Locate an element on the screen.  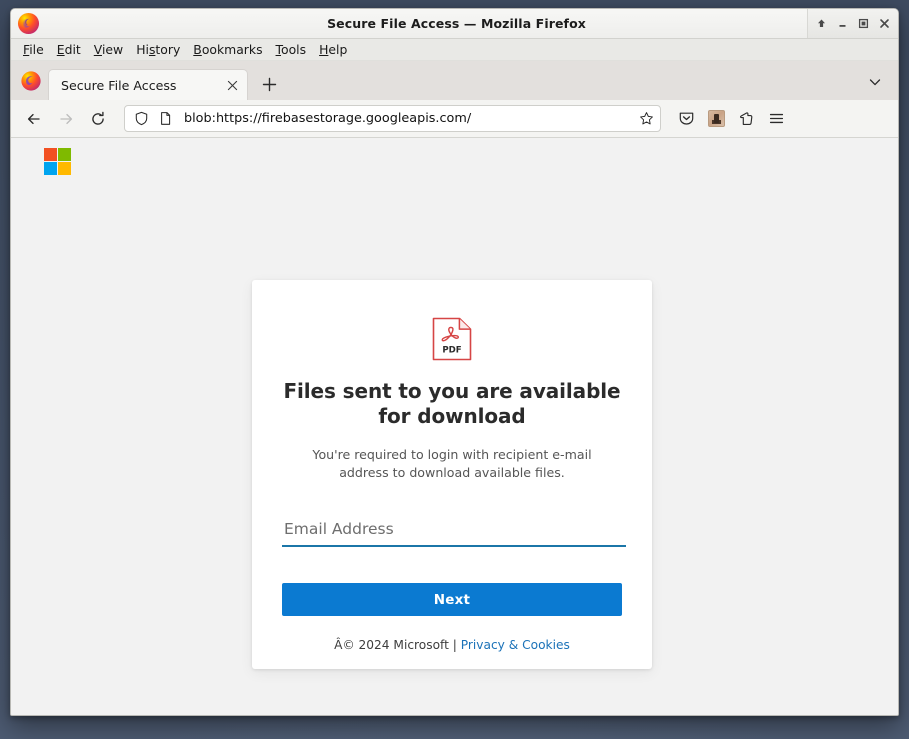
tab-title: Secure File Access is located at coordinates (119, 85).